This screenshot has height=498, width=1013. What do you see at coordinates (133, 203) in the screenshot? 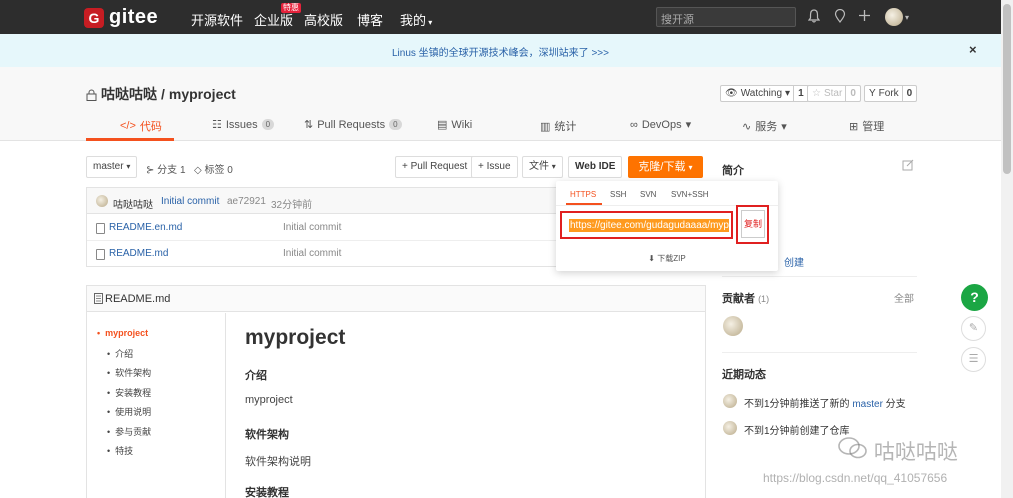
I see `commit-author: 咕哒咕哒` at bounding box center [133, 203].